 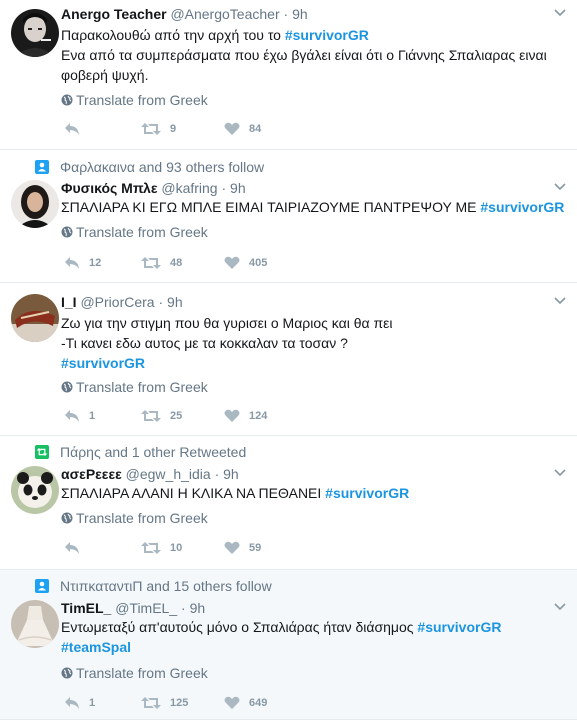 I want to click on display-name: Anergo Teacher, so click(x=114, y=14).